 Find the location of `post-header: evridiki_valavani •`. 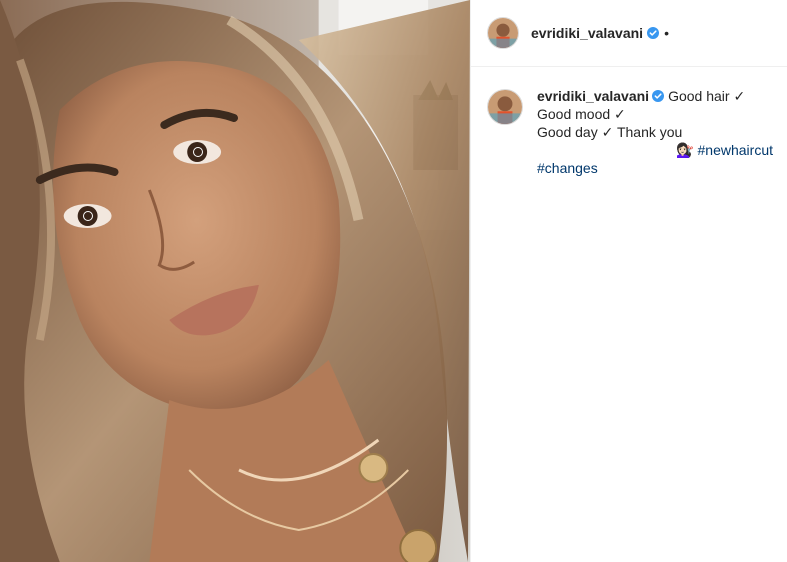

post-header: evridiki_valavani • is located at coordinates (629, 33).